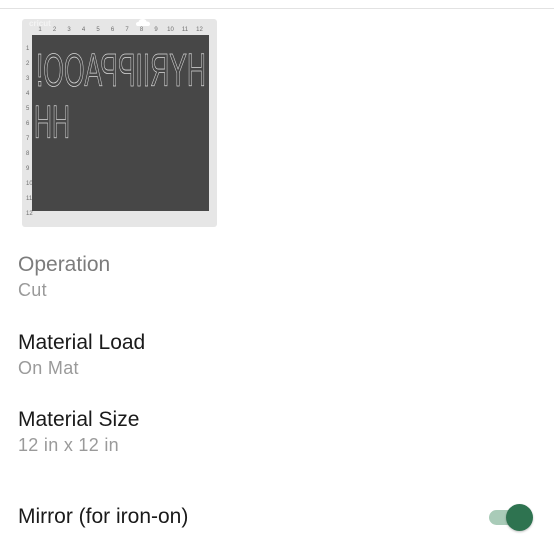 This screenshot has height=554, width=554. I want to click on ruler-left-tick: 1, so click(28, 49).